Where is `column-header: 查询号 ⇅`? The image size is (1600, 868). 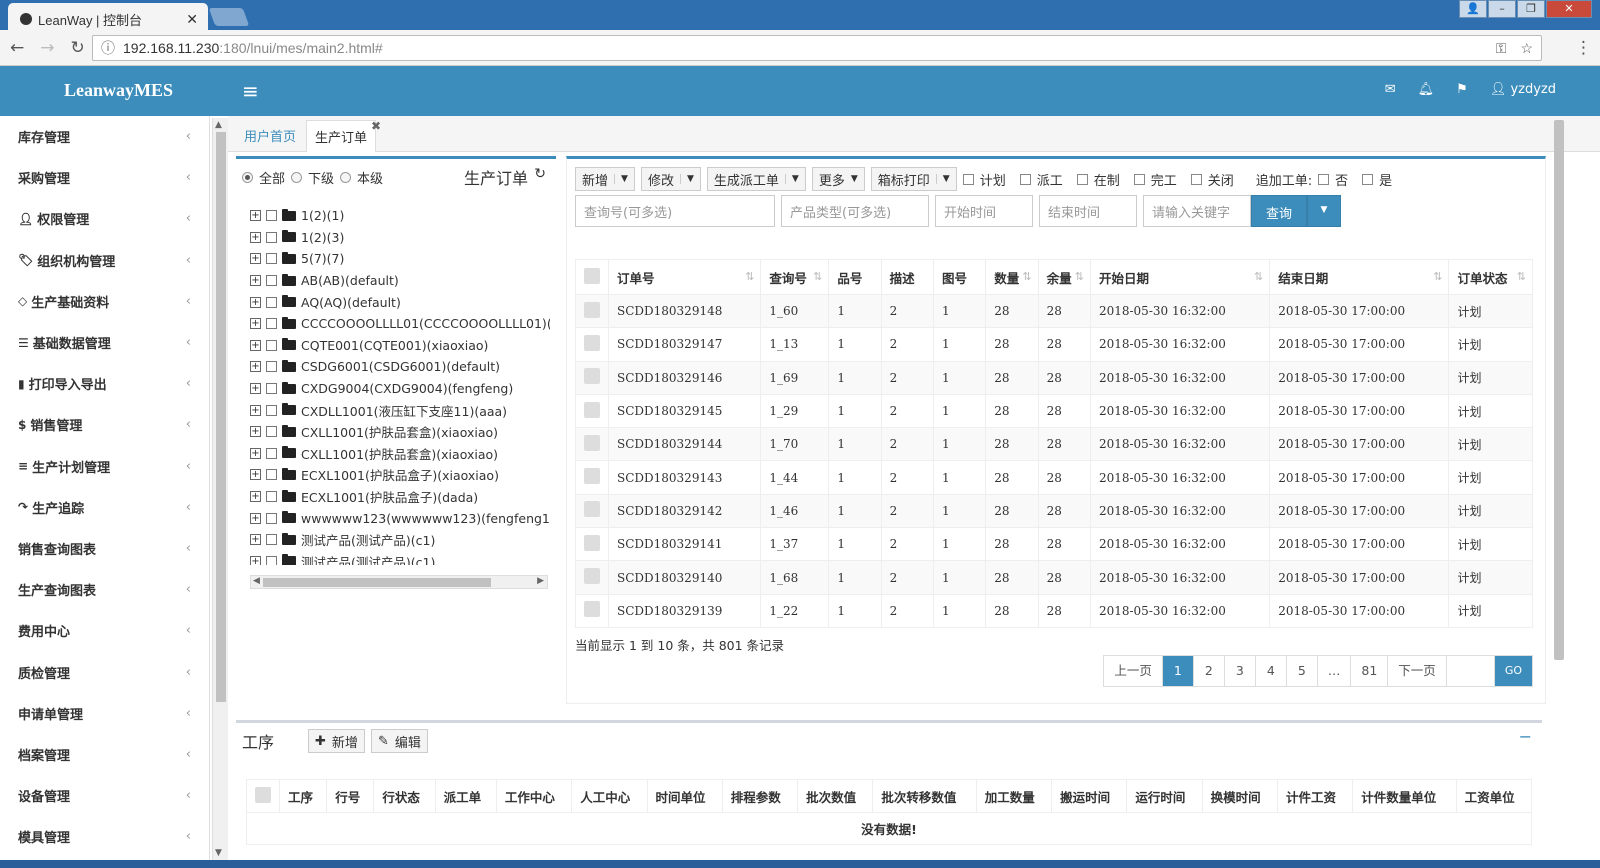 column-header: 查询号 ⇅ is located at coordinates (795, 277).